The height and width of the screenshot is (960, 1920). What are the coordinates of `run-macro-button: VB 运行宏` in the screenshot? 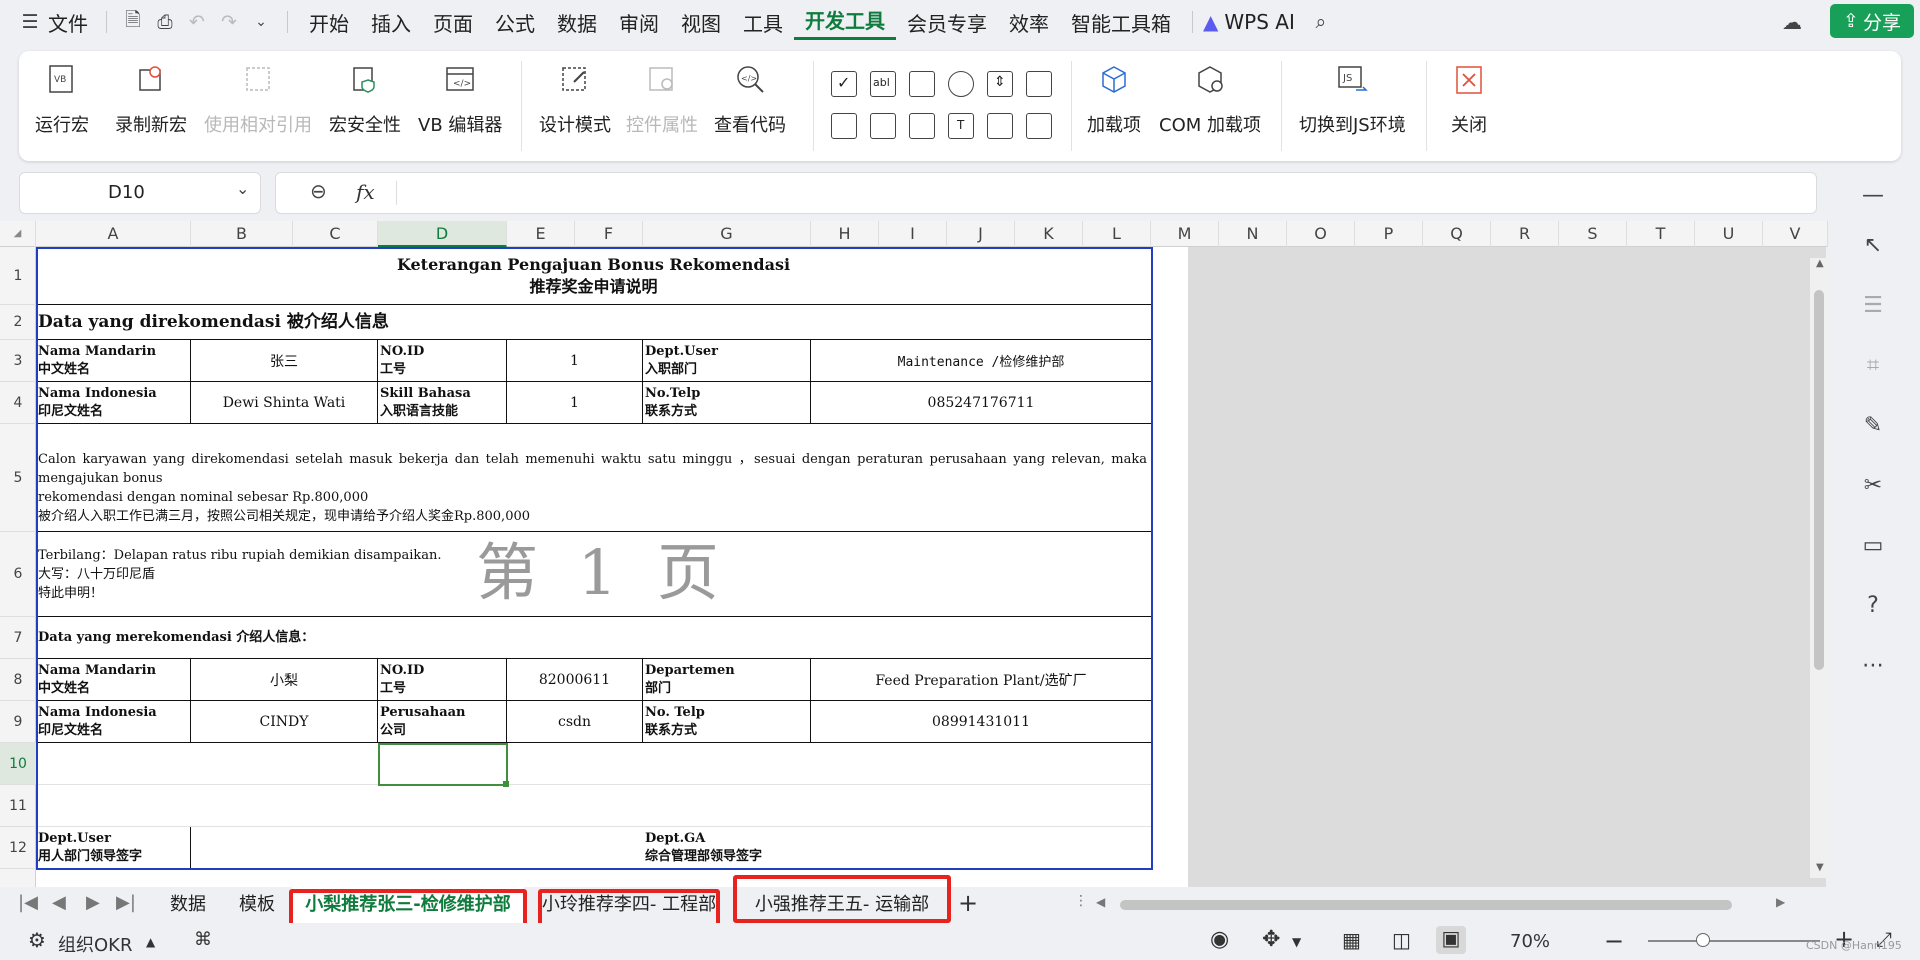 It's located at (62, 100).